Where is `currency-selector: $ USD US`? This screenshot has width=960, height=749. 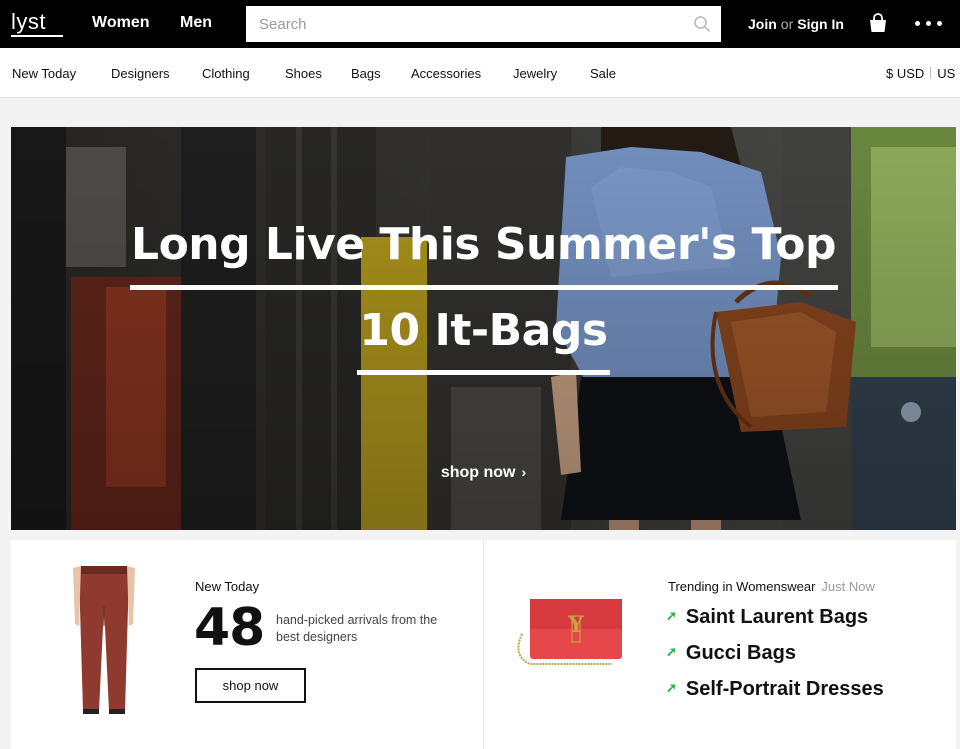 currency-selector: $ USD US is located at coordinates (920, 73).